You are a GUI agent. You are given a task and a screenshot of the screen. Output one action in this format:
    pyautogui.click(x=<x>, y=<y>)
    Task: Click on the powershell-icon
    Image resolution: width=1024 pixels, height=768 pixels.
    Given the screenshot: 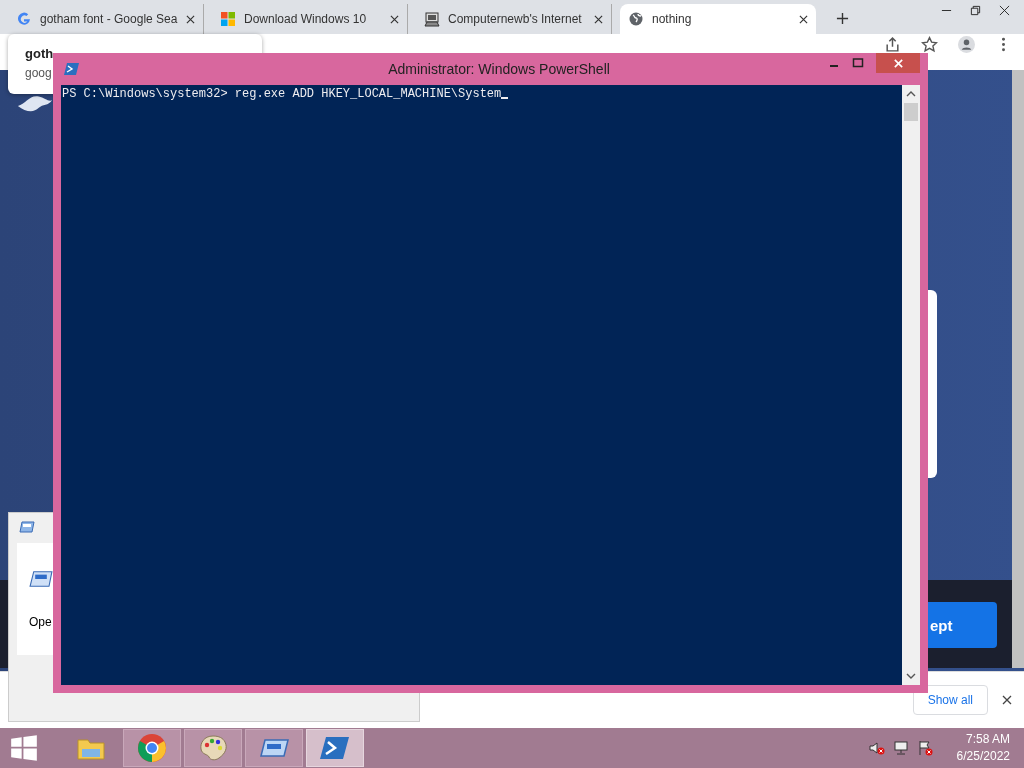 What is the action you would take?
    pyautogui.click(x=72, y=69)
    